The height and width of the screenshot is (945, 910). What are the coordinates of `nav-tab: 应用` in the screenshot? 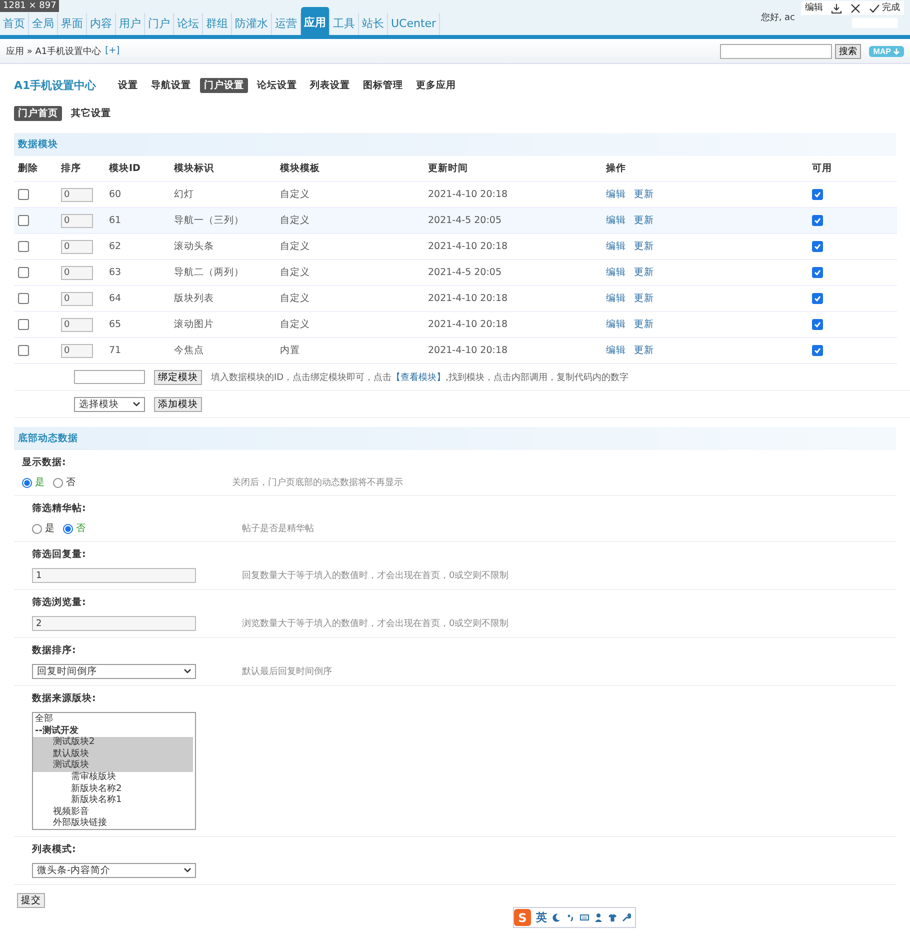 It's located at (315, 21).